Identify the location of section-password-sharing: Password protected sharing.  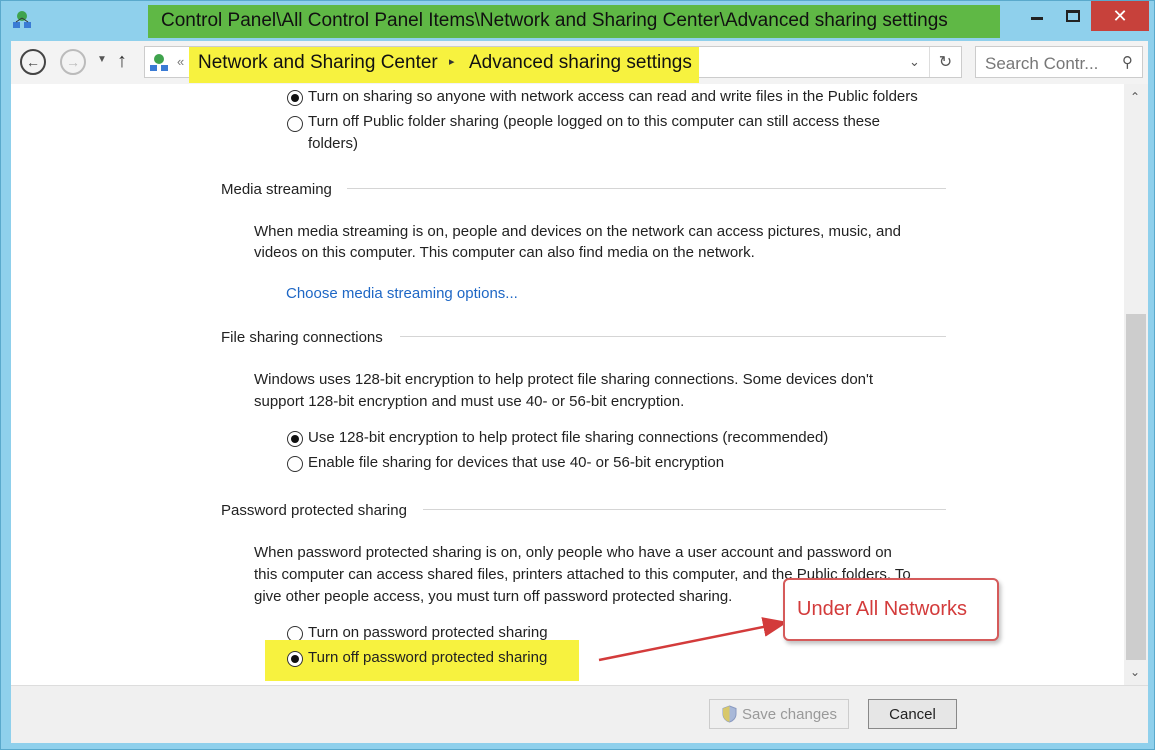
(314, 510).